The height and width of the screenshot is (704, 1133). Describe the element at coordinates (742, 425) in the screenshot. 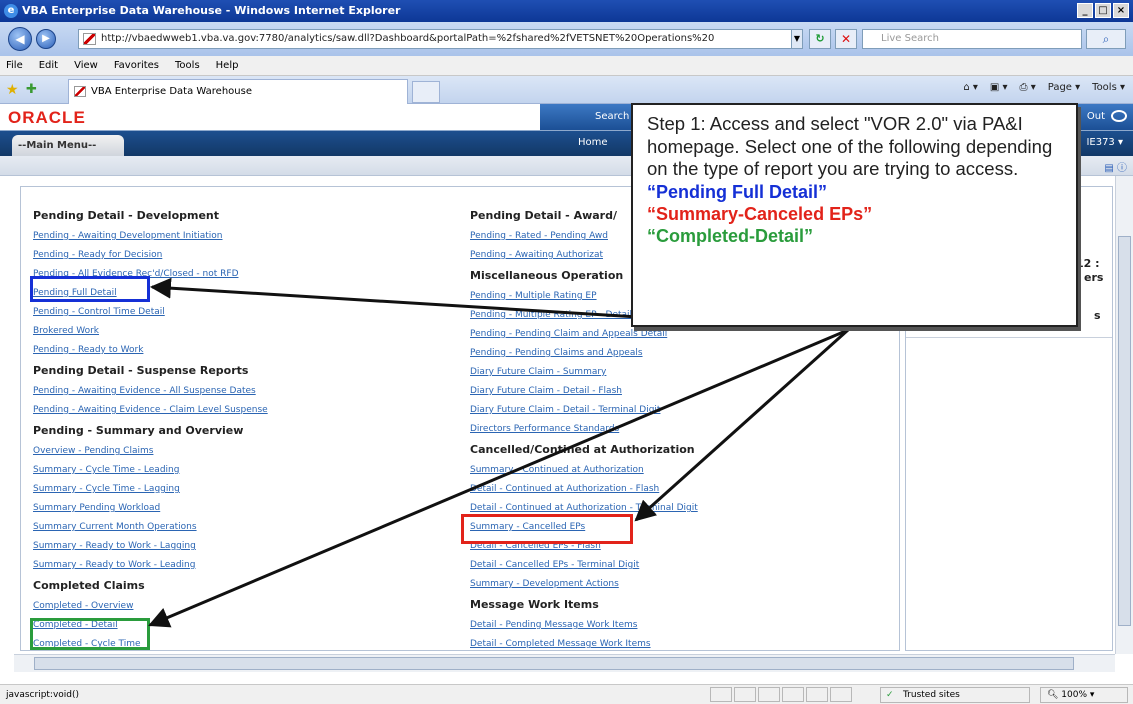

I see `arrow-to-summary-cancelled` at that location.